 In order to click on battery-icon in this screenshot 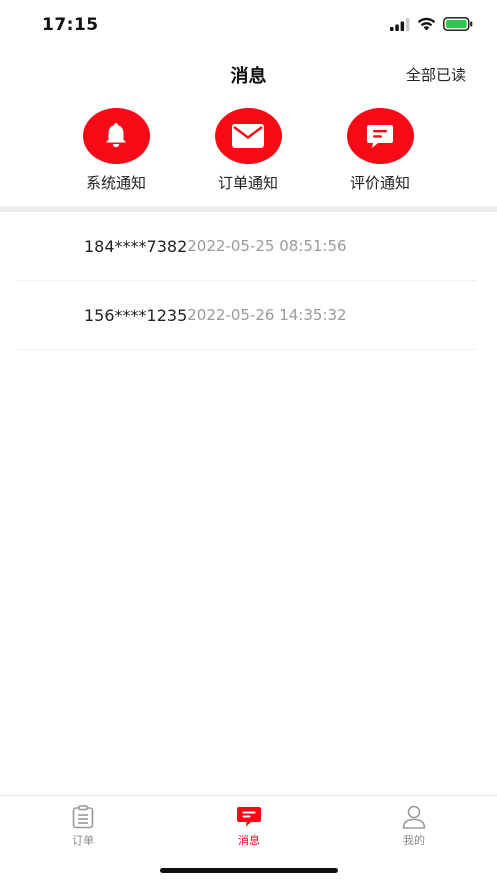, I will do `click(458, 25)`.